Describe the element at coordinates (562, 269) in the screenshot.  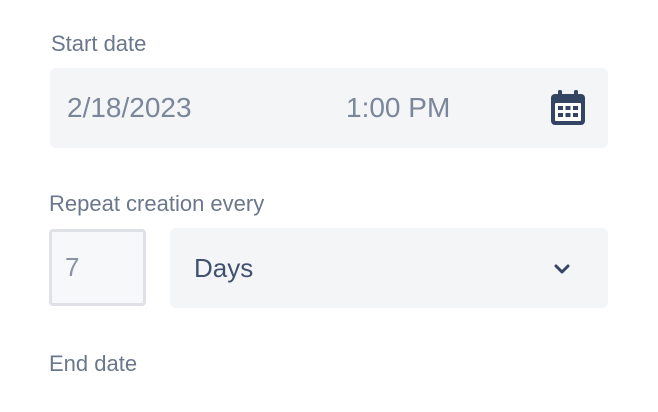
I see `chevron-down-icon` at that location.